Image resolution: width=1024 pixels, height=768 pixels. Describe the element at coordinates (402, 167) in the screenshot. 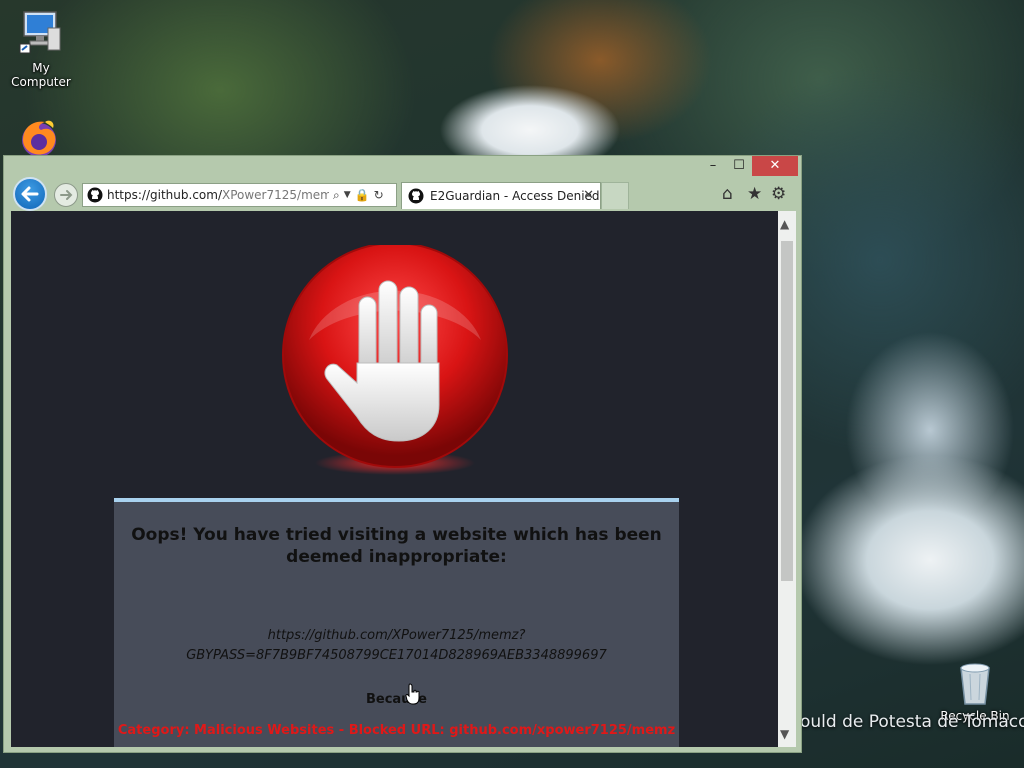

I see `title-bar: – ☐ ✕` at that location.